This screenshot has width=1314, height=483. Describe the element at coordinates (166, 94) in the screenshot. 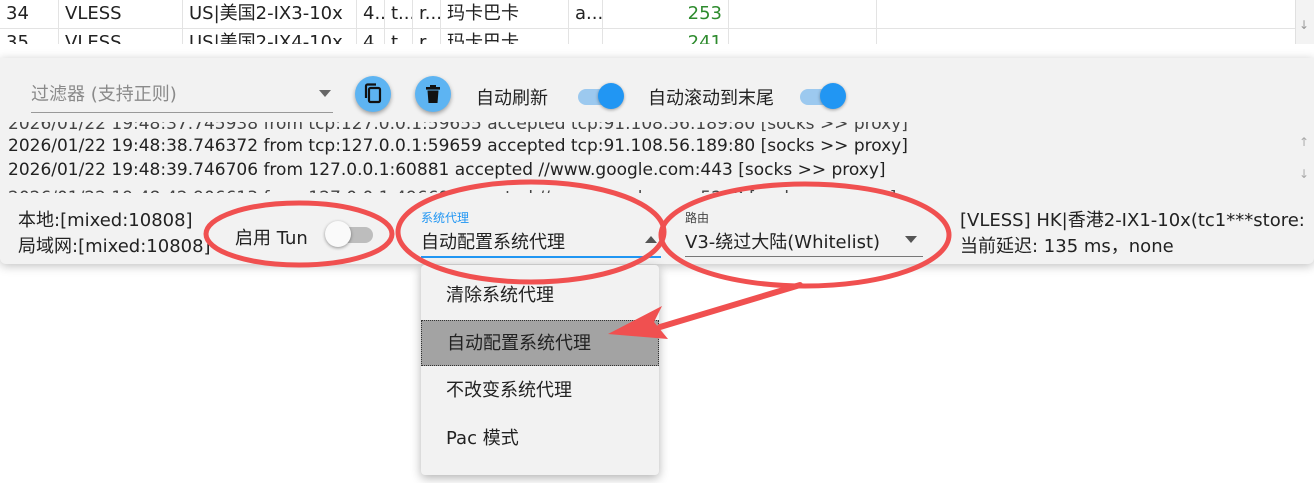

I see `filter-input` at that location.